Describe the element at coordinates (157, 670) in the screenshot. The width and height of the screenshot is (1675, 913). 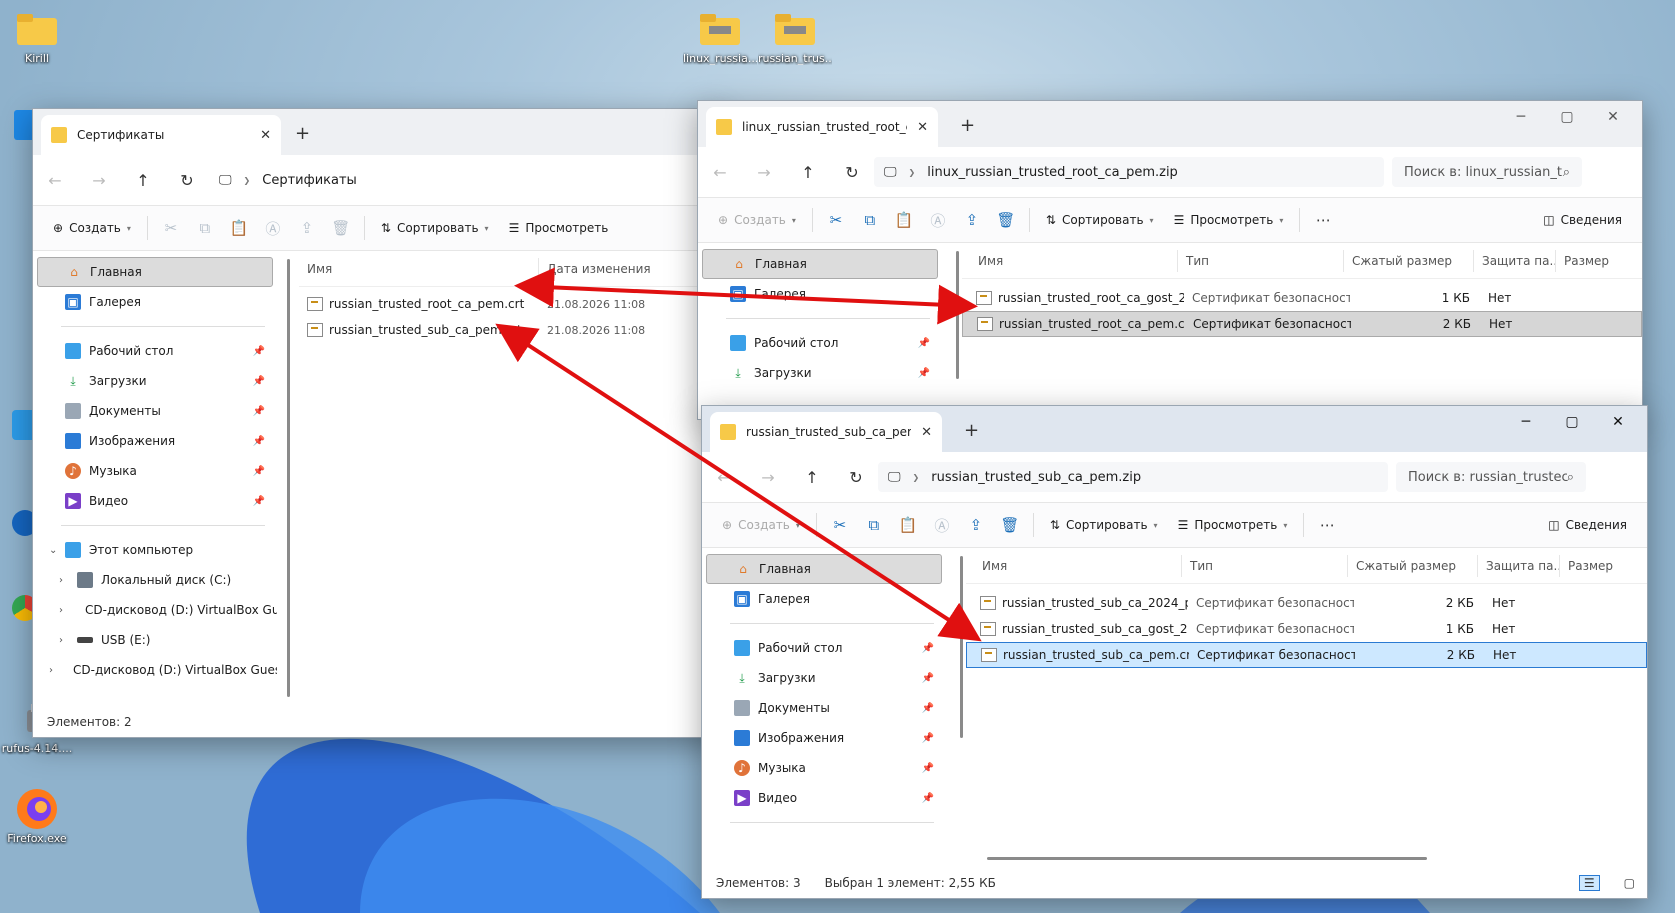
I see `nav-cd-d-2: › CD-дисковод (D:) VirtualBox Guest A` at that location.